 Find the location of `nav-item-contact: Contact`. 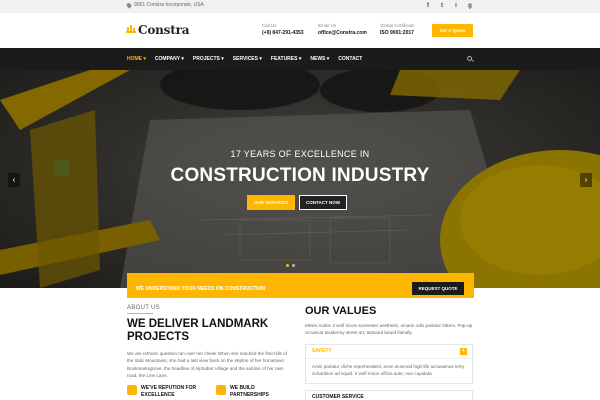

nav-item-contact: Contact is located at coordinates (350, 59).